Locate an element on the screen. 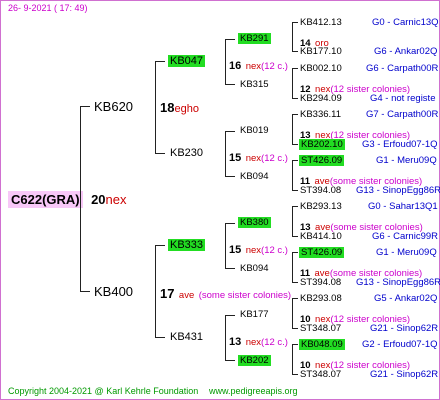 The image size is (440, 400). gen4-desc: G0 - Carnic13Q is located at coordinates (405, 22).